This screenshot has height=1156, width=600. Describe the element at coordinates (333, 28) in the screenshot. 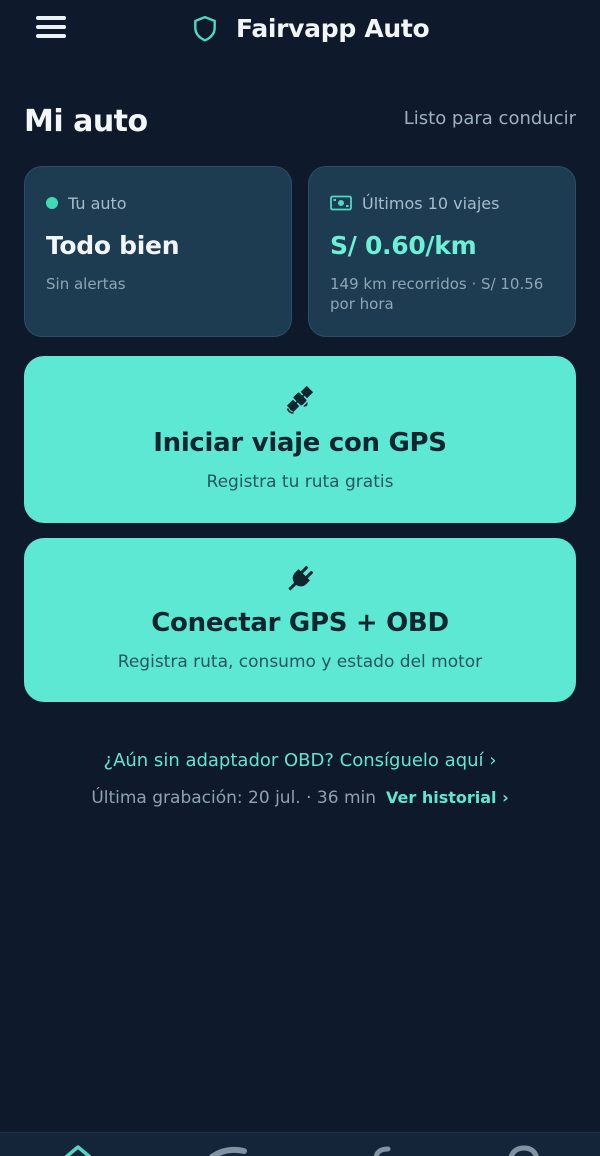

I see `app-title: Fairvapp Auto` at that location.